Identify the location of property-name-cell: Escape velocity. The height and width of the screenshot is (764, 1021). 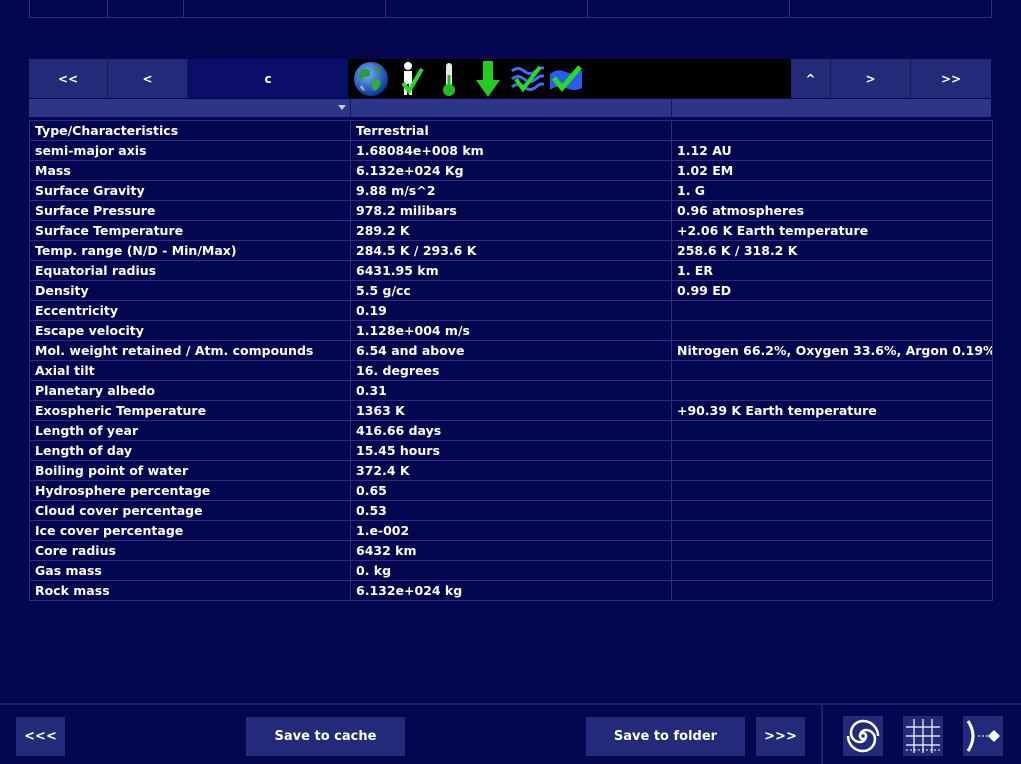
(190, 330).